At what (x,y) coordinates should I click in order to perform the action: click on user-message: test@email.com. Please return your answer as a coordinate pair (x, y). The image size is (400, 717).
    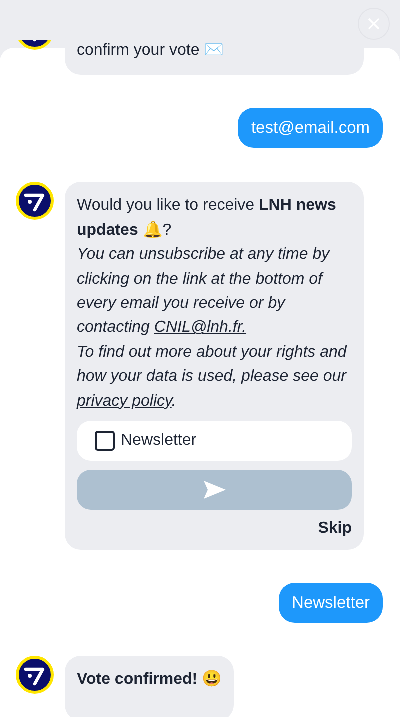
    Looking at the image, I should click on (310, 128).